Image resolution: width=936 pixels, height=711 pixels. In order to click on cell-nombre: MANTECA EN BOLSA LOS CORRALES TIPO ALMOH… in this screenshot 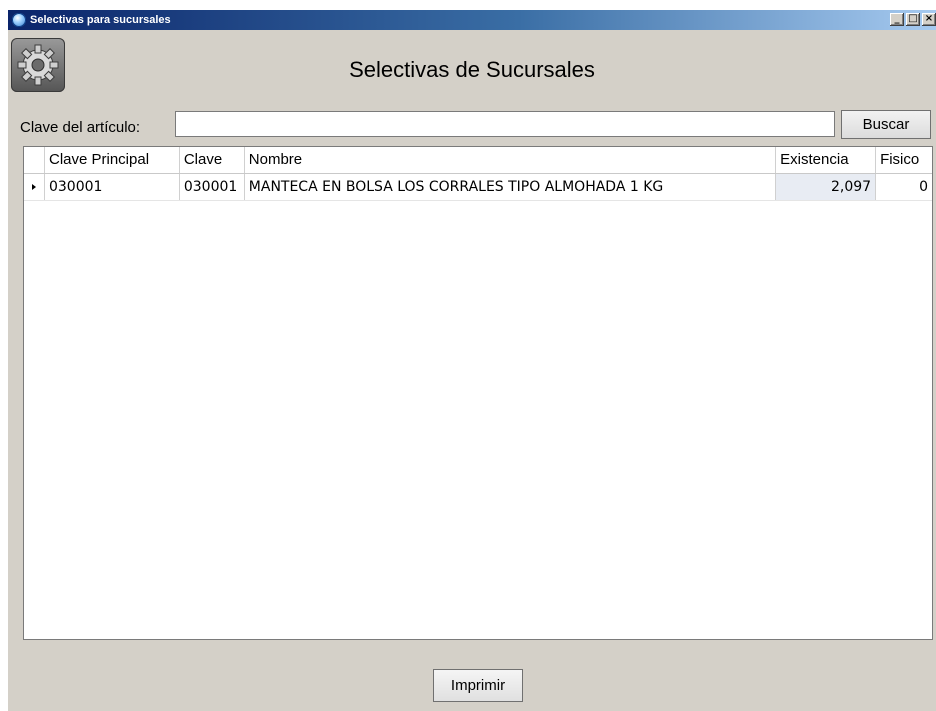, I will do `click(511, 187)`.